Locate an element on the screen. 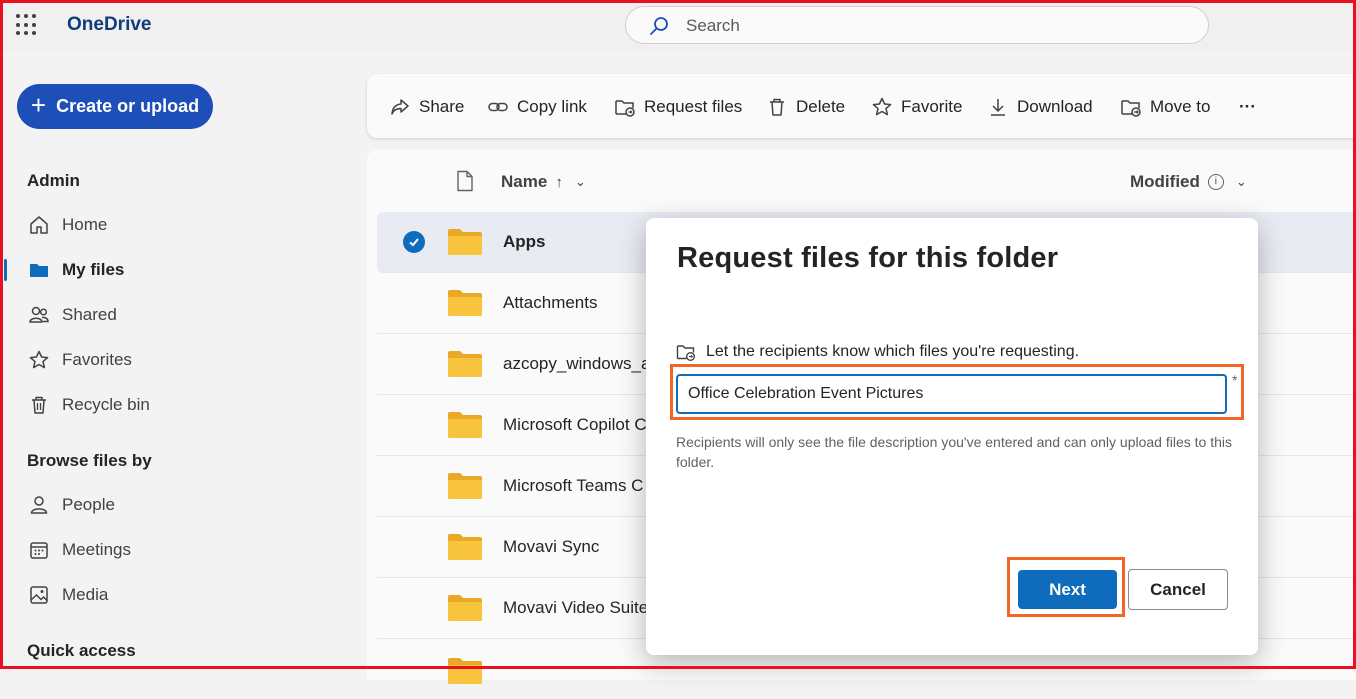 The width and height of the screenshot is (1356, 699). sidebar-item-label: Home is located at coordinates (85, 224).